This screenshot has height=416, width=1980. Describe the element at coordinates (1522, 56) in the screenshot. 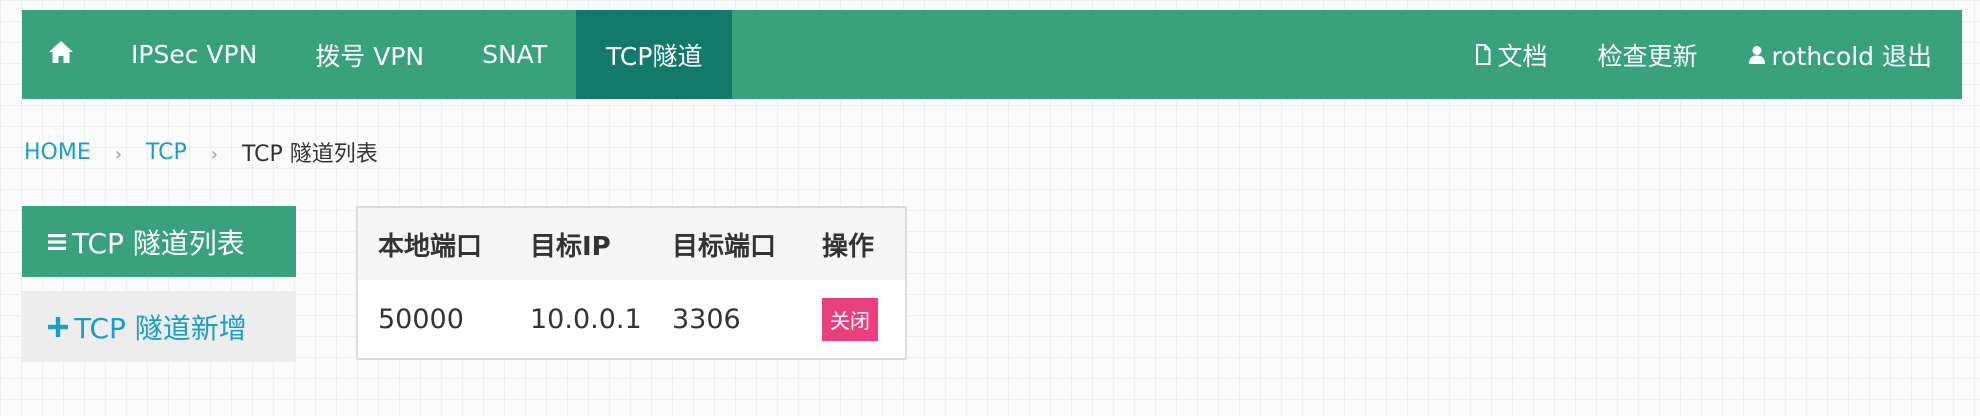

I see `docs-label: 文档` at that location.